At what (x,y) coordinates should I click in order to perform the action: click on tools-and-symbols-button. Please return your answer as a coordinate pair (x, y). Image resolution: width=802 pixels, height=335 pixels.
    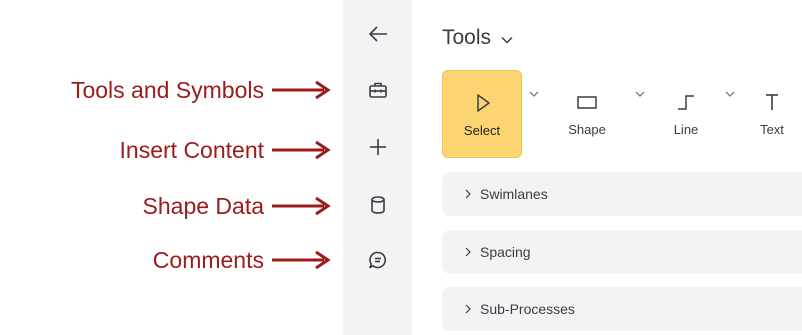
    Looking at the image, I should click on (377, 90).